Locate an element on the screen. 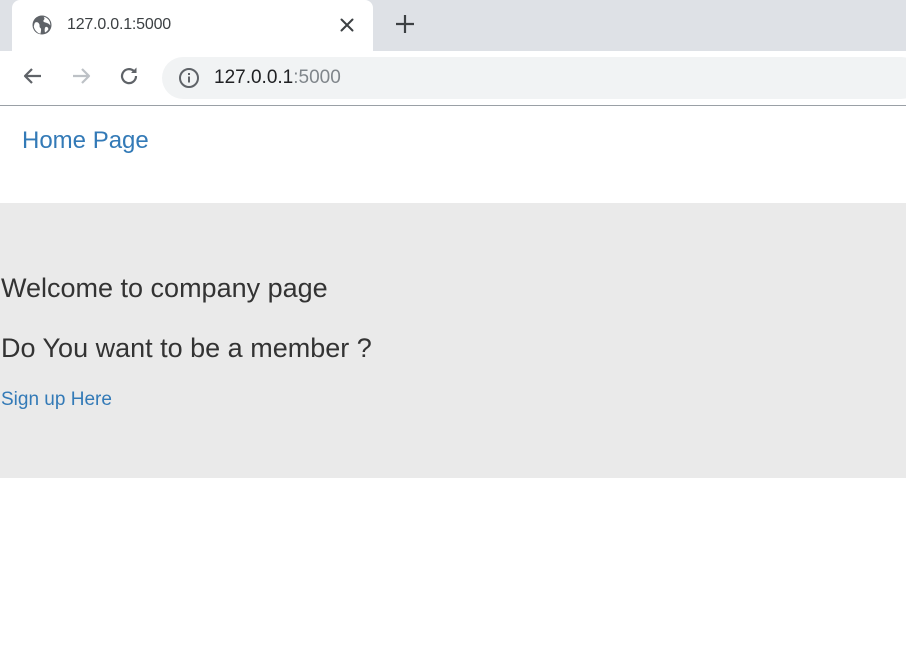  new-tab-icon is located at coordinates (405, 24).